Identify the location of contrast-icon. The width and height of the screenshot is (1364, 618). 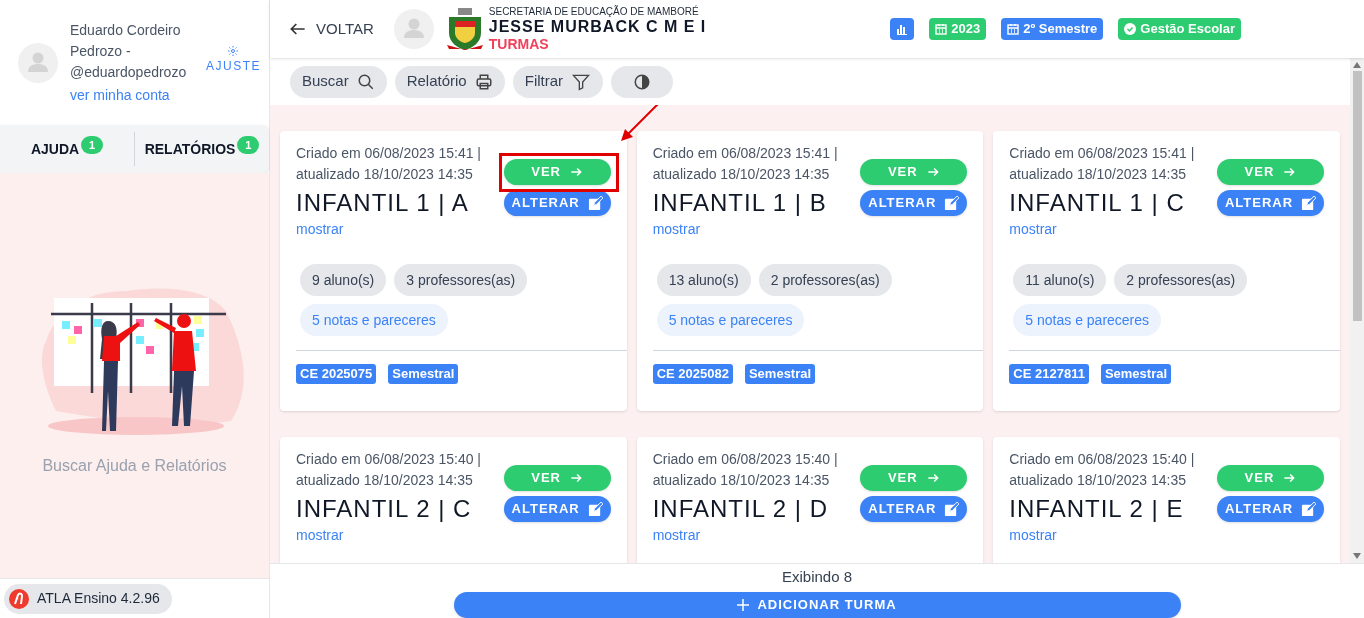
(642, 81).